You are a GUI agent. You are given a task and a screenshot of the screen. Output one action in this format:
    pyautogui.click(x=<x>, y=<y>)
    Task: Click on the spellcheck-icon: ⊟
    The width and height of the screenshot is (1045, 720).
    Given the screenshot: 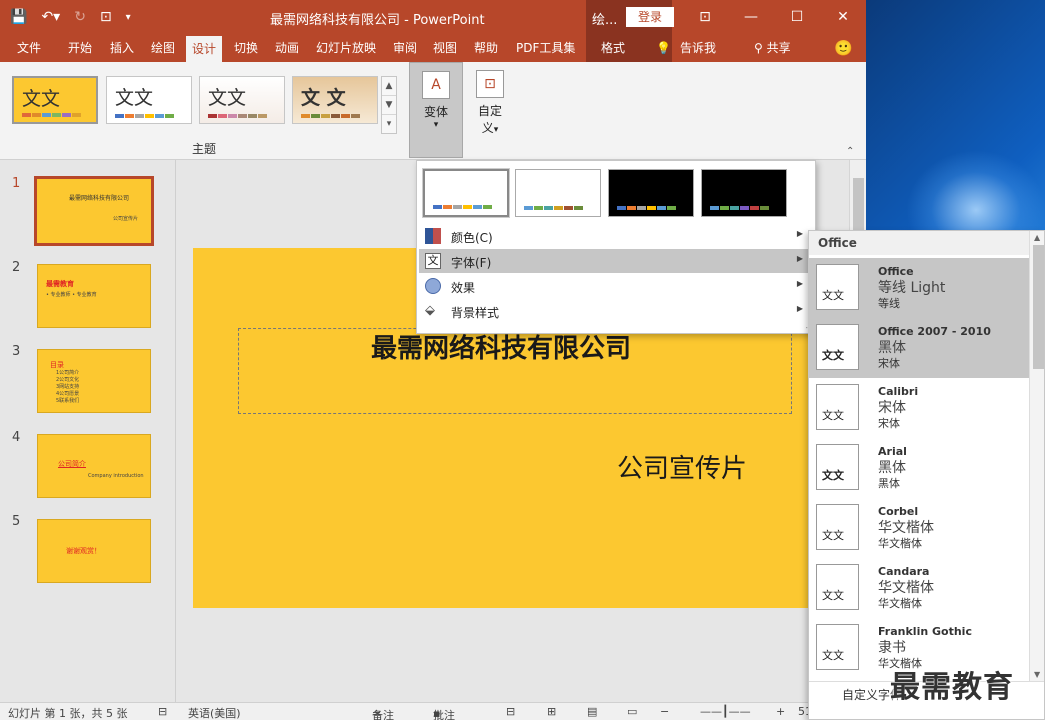 What is the action you would take?
    pyautogui.click(x=162, y=711)
    